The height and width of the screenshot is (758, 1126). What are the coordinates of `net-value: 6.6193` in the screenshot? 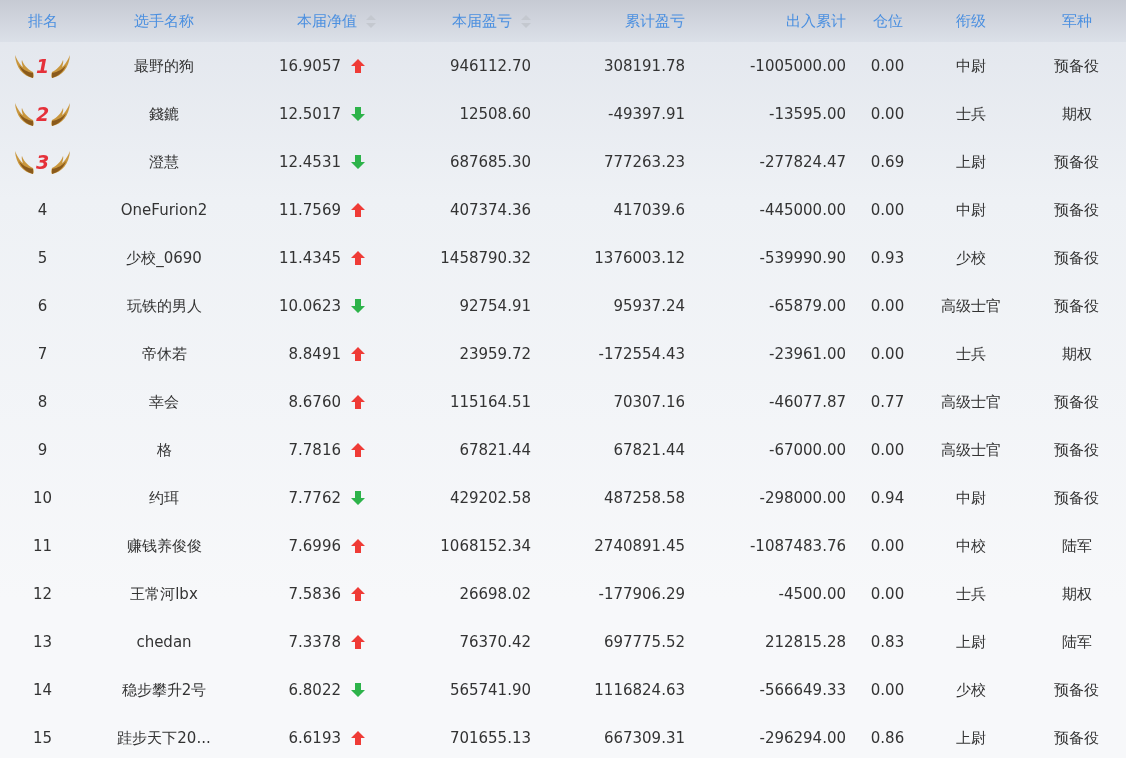 It's located at (314, 738).